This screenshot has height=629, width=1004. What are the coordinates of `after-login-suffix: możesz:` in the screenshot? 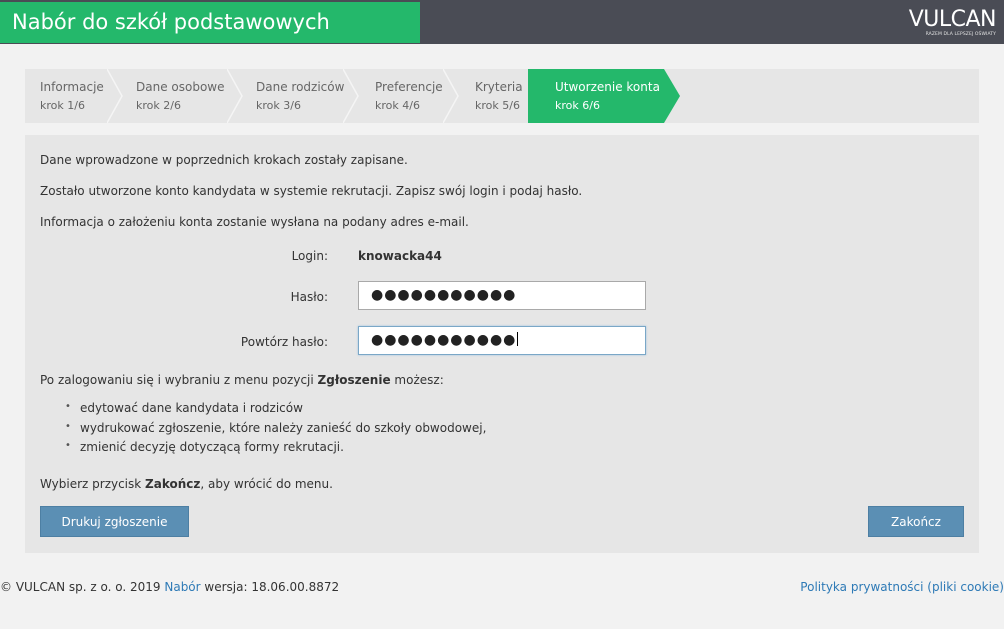 It's located at (417, 380).